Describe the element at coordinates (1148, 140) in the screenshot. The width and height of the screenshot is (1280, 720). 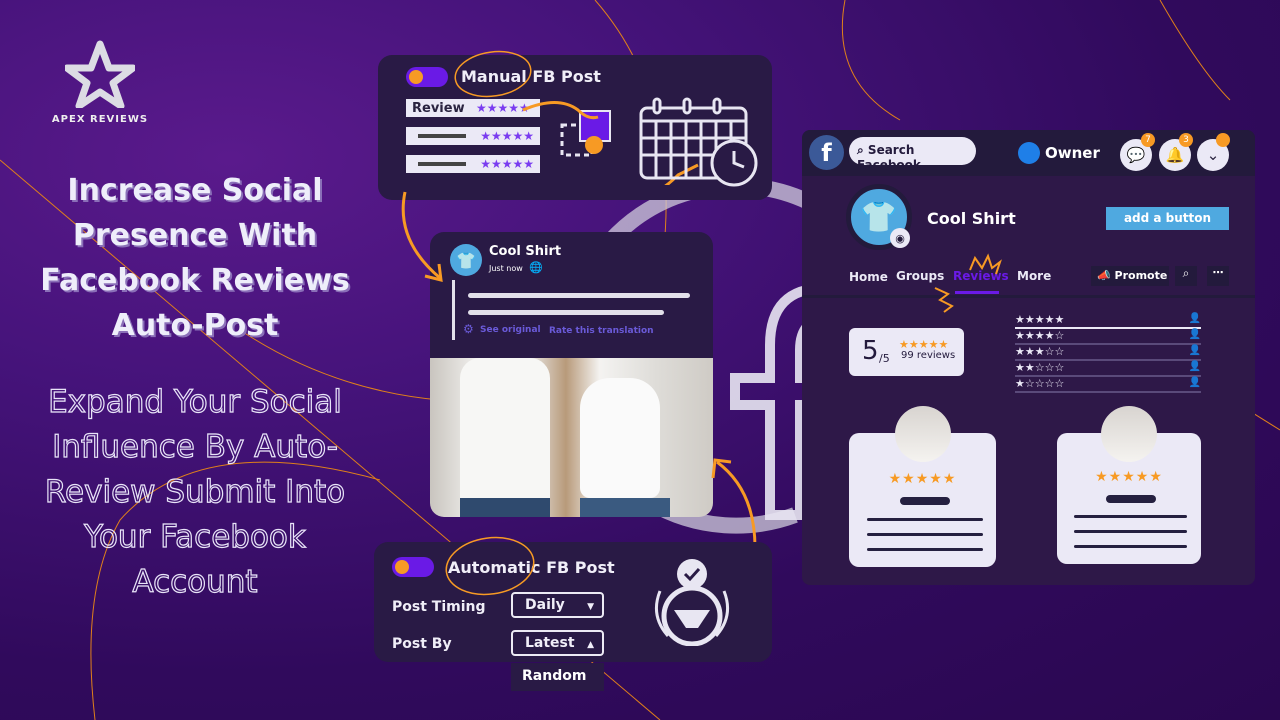
I see `messenger-badge: 7` at that location.